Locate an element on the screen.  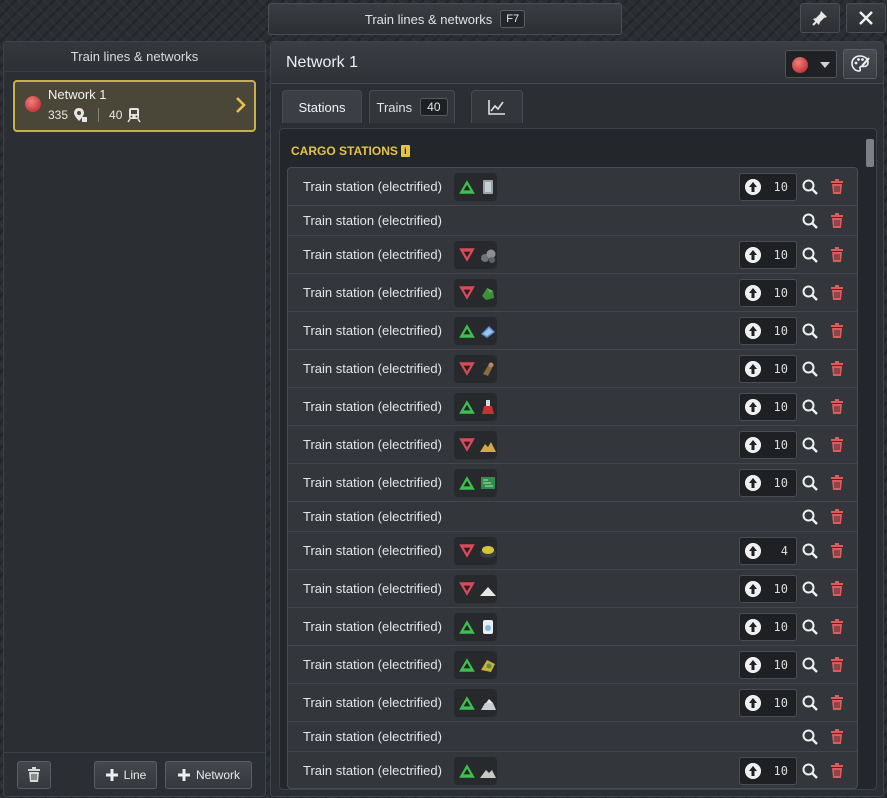
info-icon: i is located at coordinates (405, 151).